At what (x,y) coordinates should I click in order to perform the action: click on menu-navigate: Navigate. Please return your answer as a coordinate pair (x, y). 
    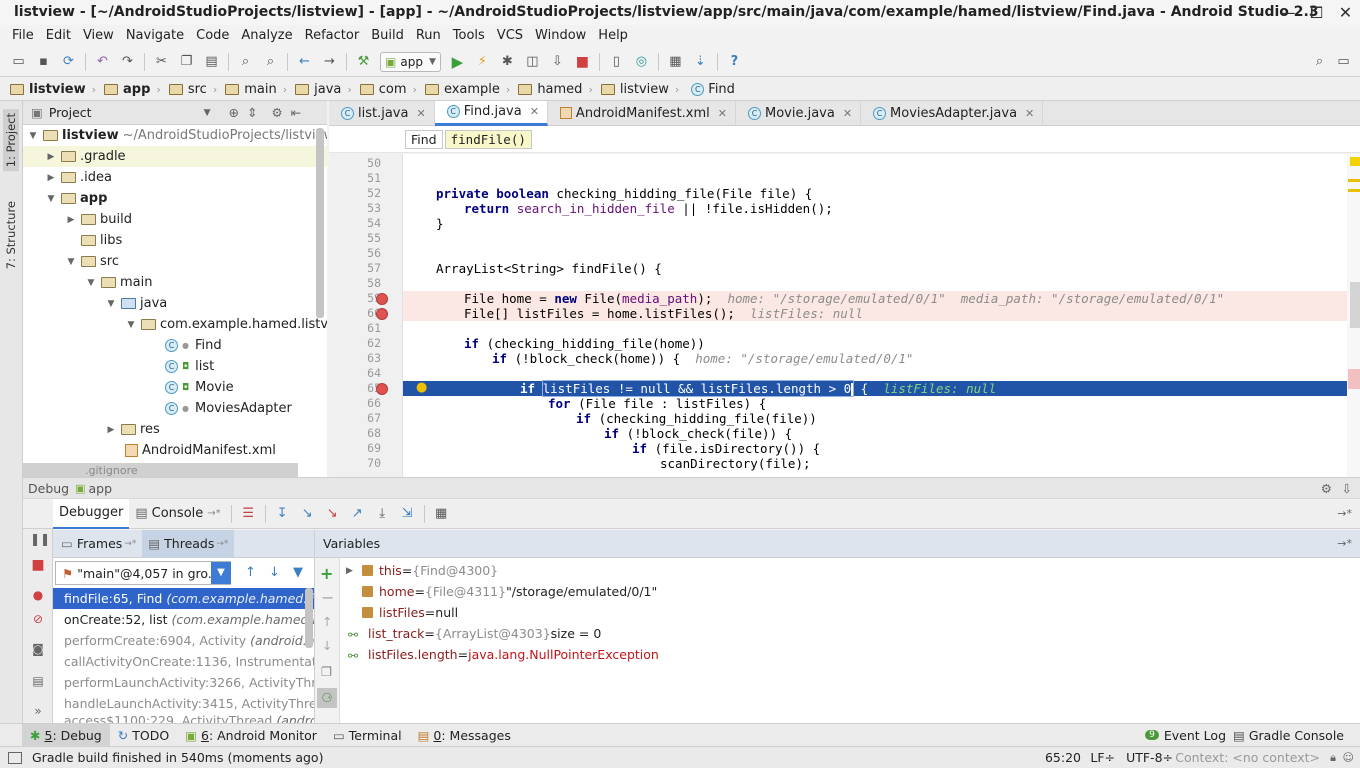
    Looking at the image, I should click on (155, 36).